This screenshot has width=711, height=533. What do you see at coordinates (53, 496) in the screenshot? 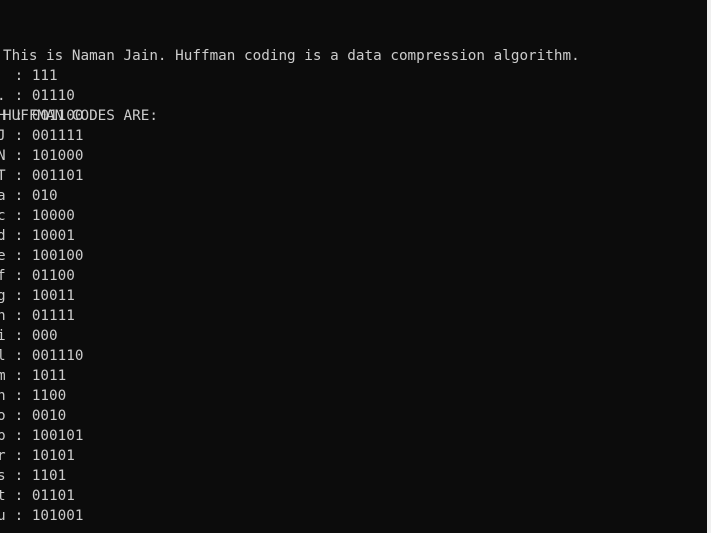
I see `code-bits: 01101` at bounding box center [53, 496].